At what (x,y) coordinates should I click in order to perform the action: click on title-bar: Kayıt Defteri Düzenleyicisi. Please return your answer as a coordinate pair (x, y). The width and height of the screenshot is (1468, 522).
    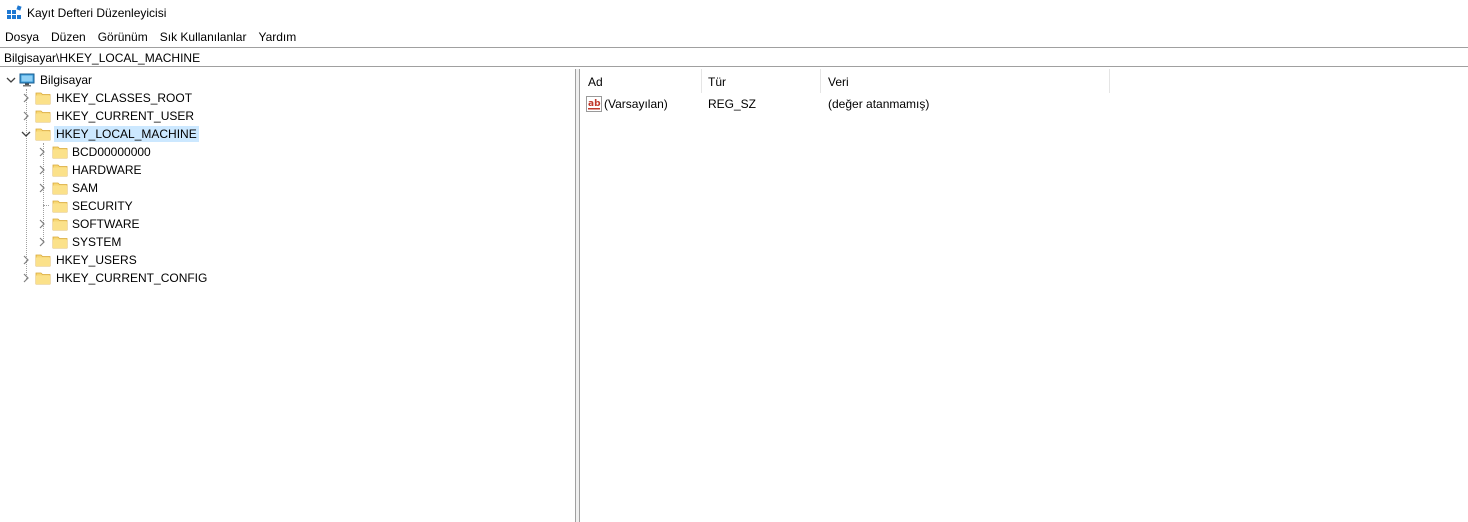
    Looking at the image, I should click on (734, 13).